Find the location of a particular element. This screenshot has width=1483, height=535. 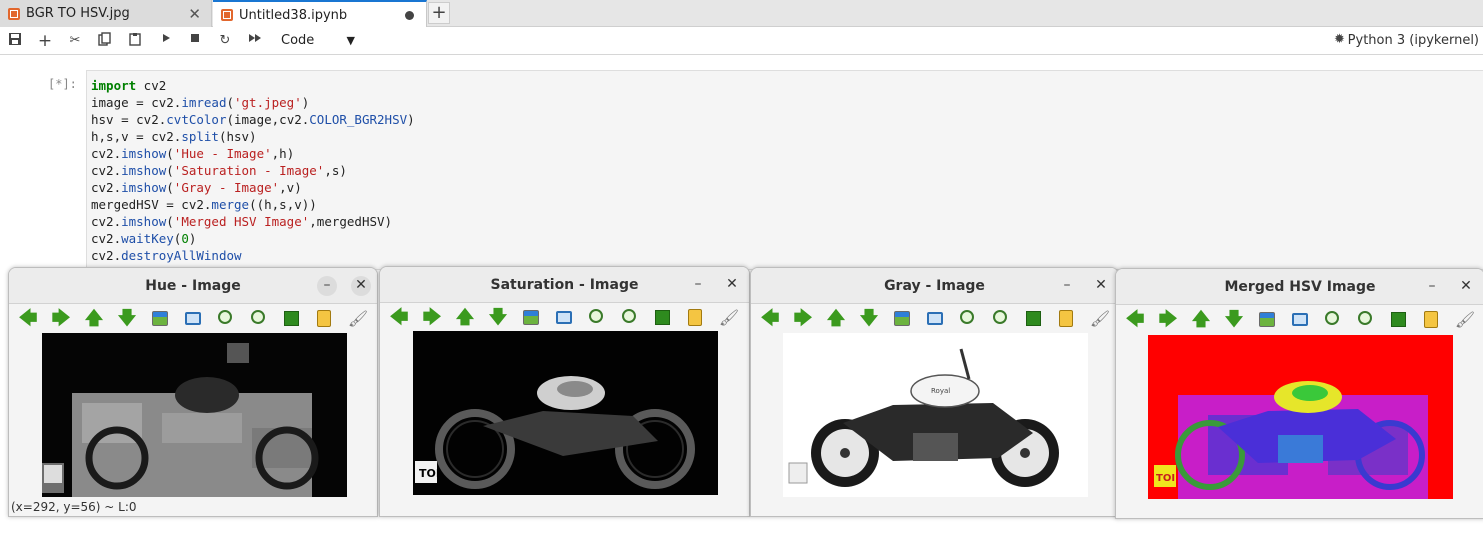

stop-icon is located at coordinates (195, 41).